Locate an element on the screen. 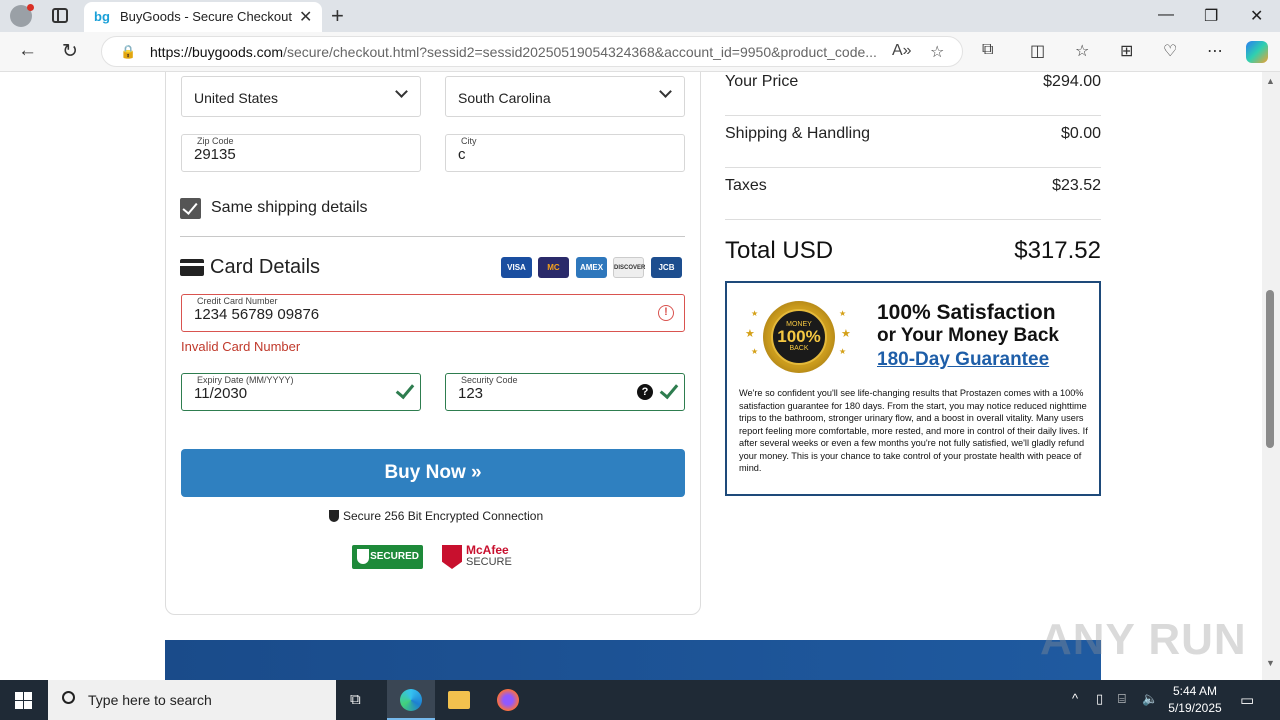 Image resolution: width=1280 pixels, height=720 pixels. new-tab-icon: + is located at coordinates (337, 16).